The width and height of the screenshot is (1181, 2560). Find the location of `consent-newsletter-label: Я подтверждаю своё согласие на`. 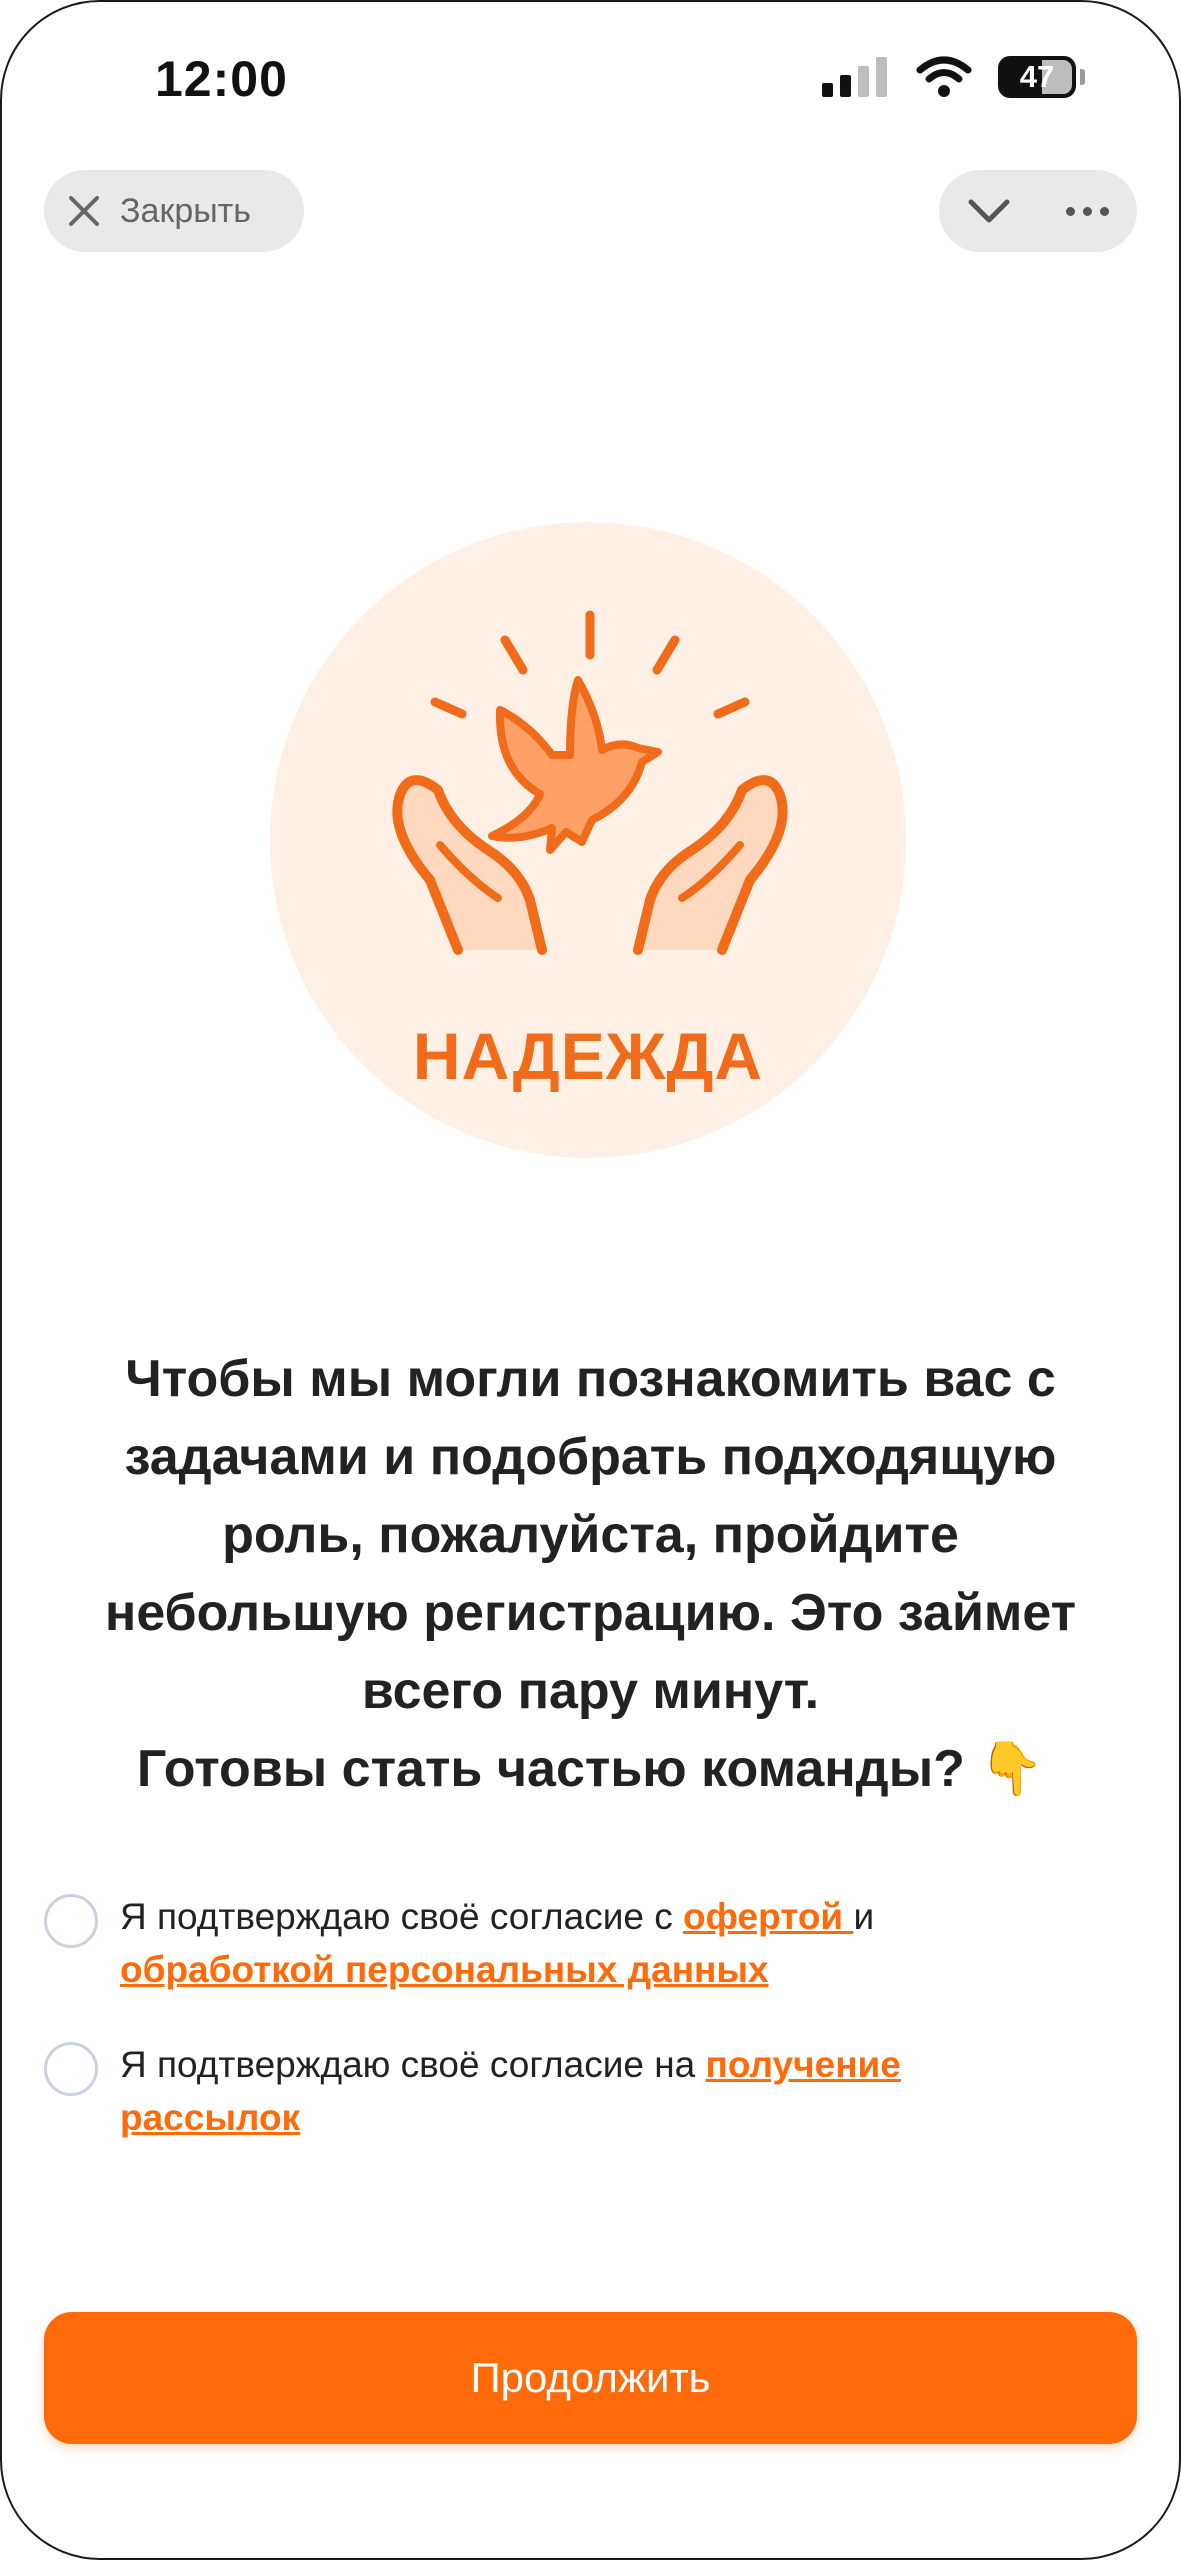

consent-newsletter-label: Я подтверждаю своё согласие на is located at coordinates (413, 2064).